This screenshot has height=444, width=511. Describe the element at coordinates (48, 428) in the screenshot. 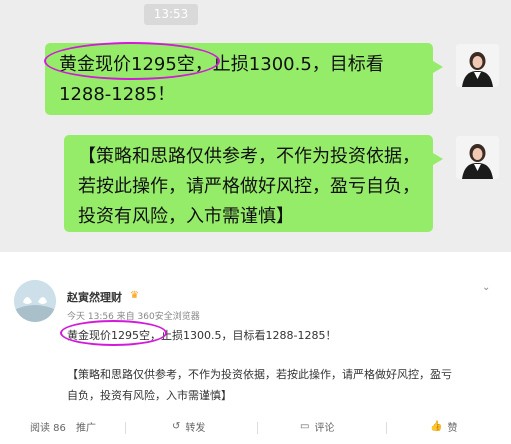

I see `read-count: 阅读 86` at that location.